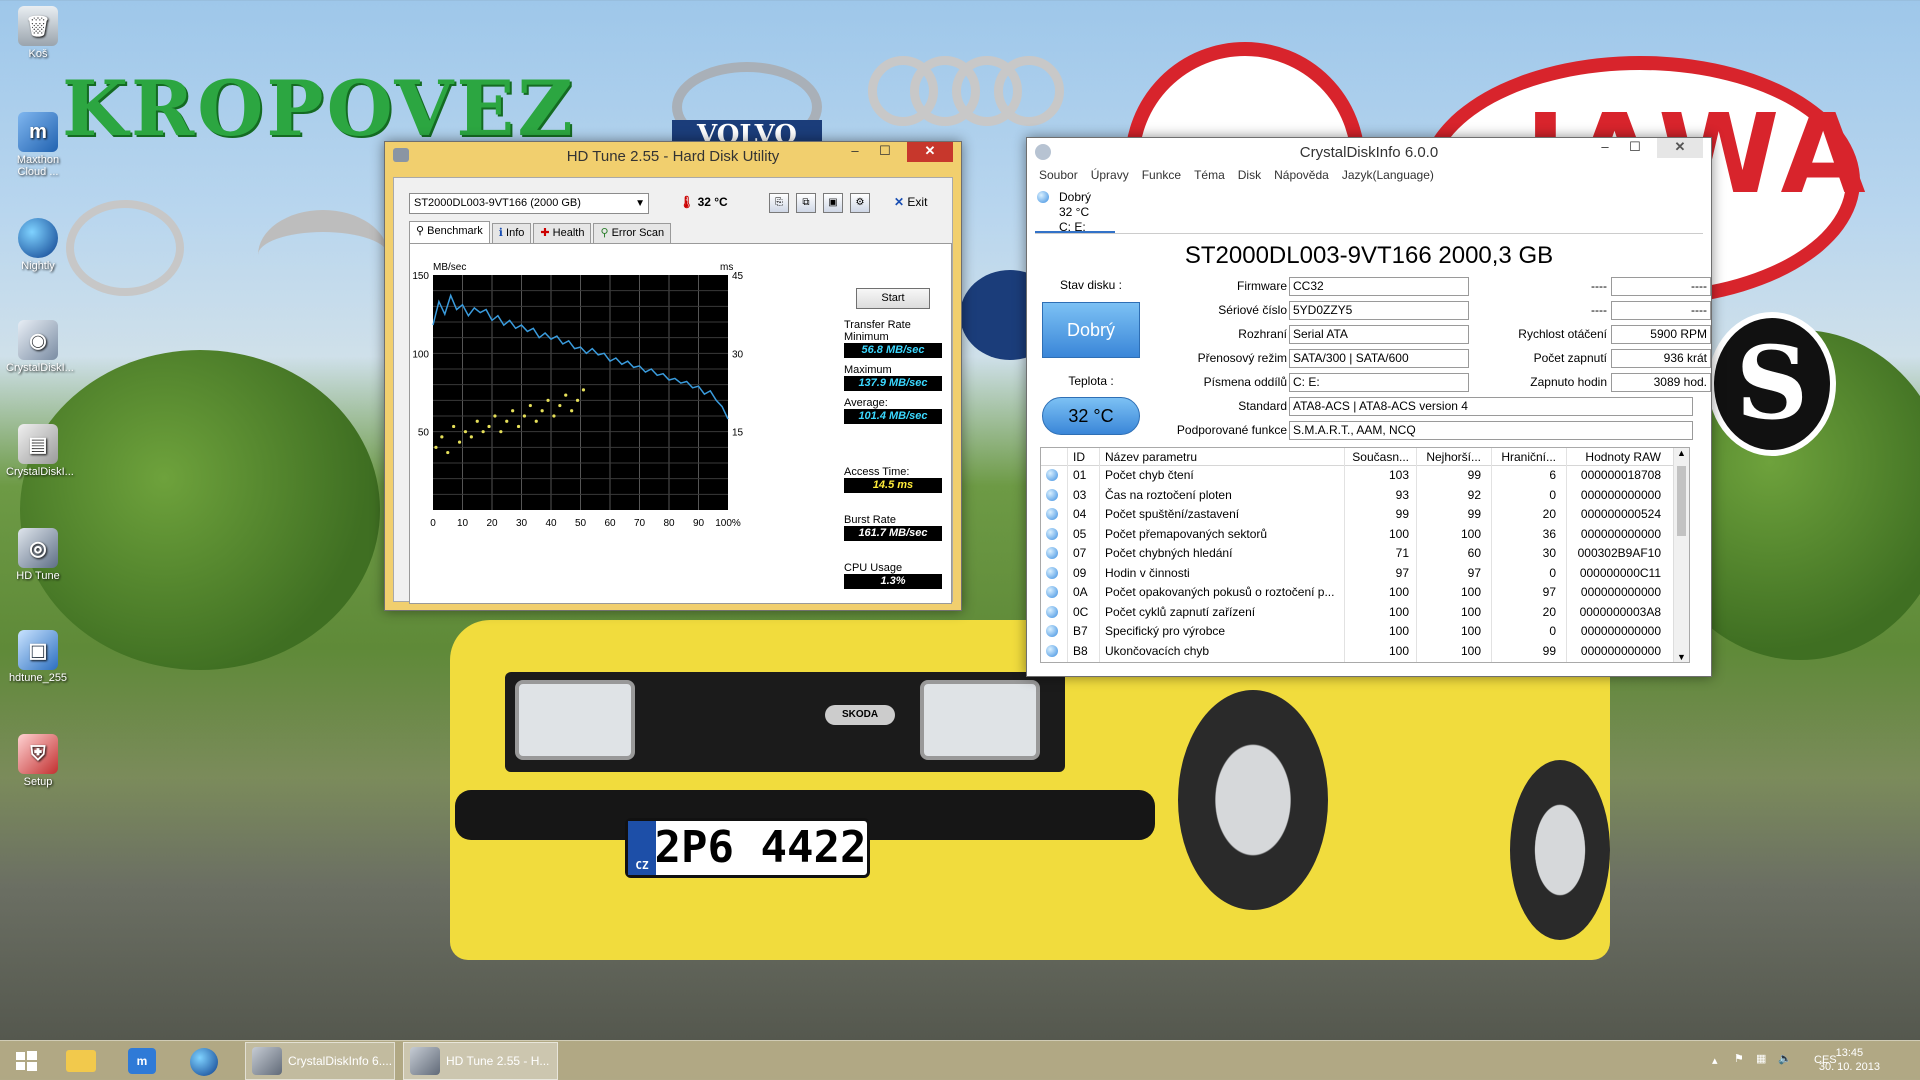 This screenshot has width=1920, height=1080. Describe the element at coordinates (877, 472) in the screenshot. I see `access-time-label: Access Time:` at that location.